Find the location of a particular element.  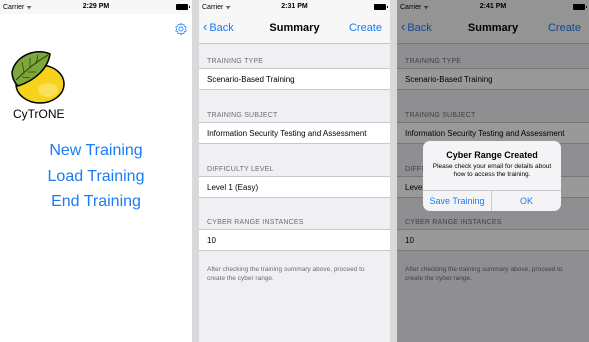

difficulty-level-cell: Level 1 (Easy) is located at coordinates (294, 187).